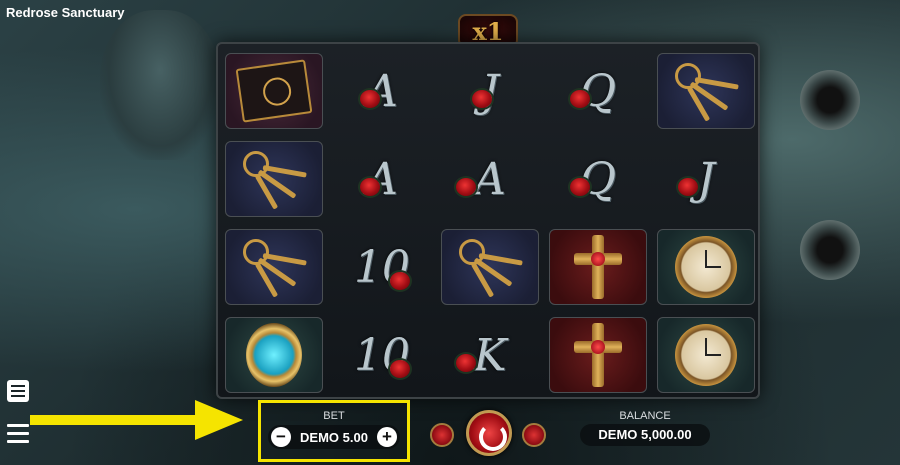  What do you see at coordinates (442, 435) in the screenshot?
I see `autoplay-button` at bounding box center [442, 435].